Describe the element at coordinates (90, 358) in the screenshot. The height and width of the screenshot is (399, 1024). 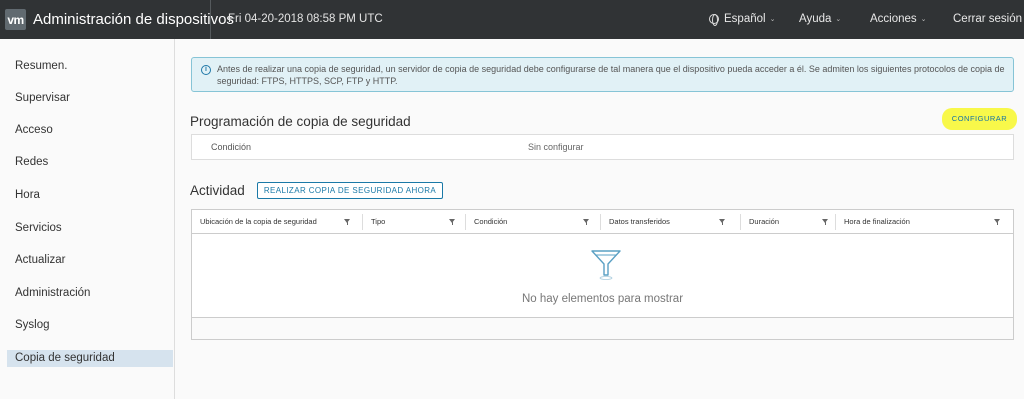
I see `sidebar-item-backup: Copia de seguridad` at that location.